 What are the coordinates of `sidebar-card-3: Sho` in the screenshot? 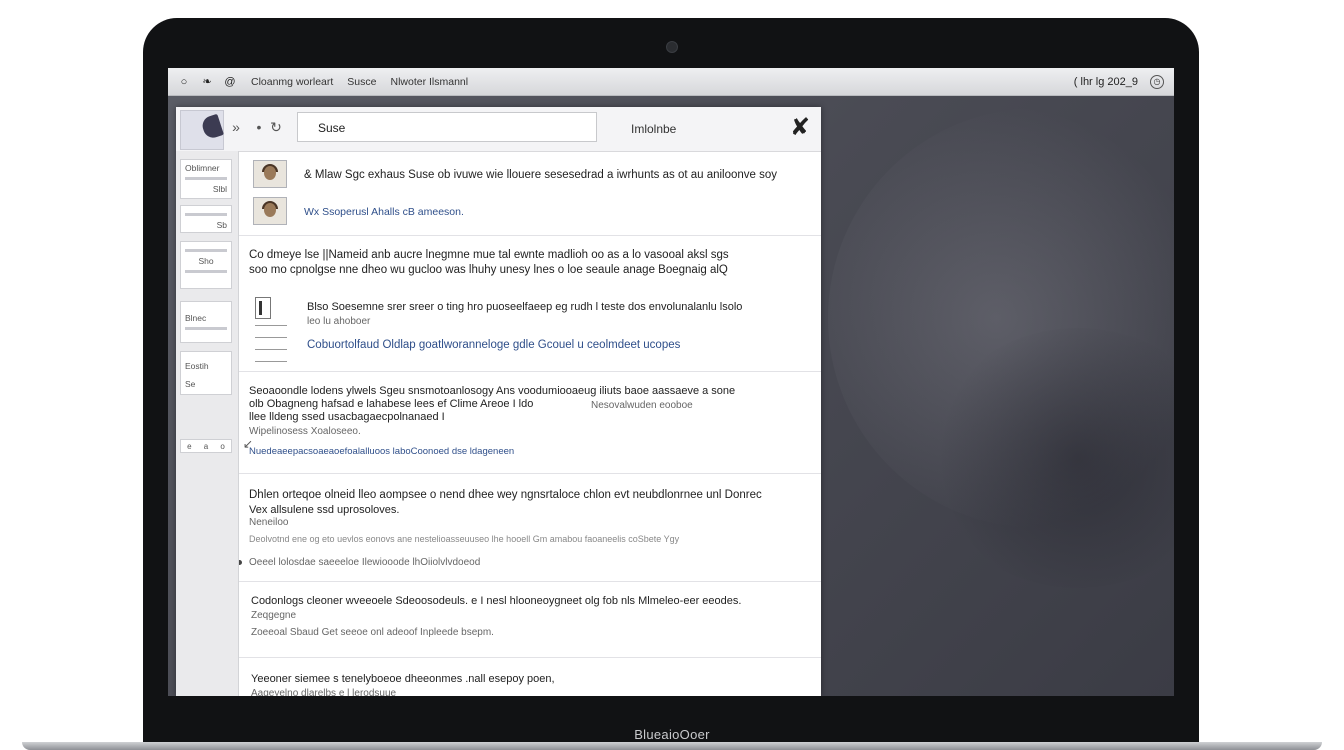 It's located at (206, 265).